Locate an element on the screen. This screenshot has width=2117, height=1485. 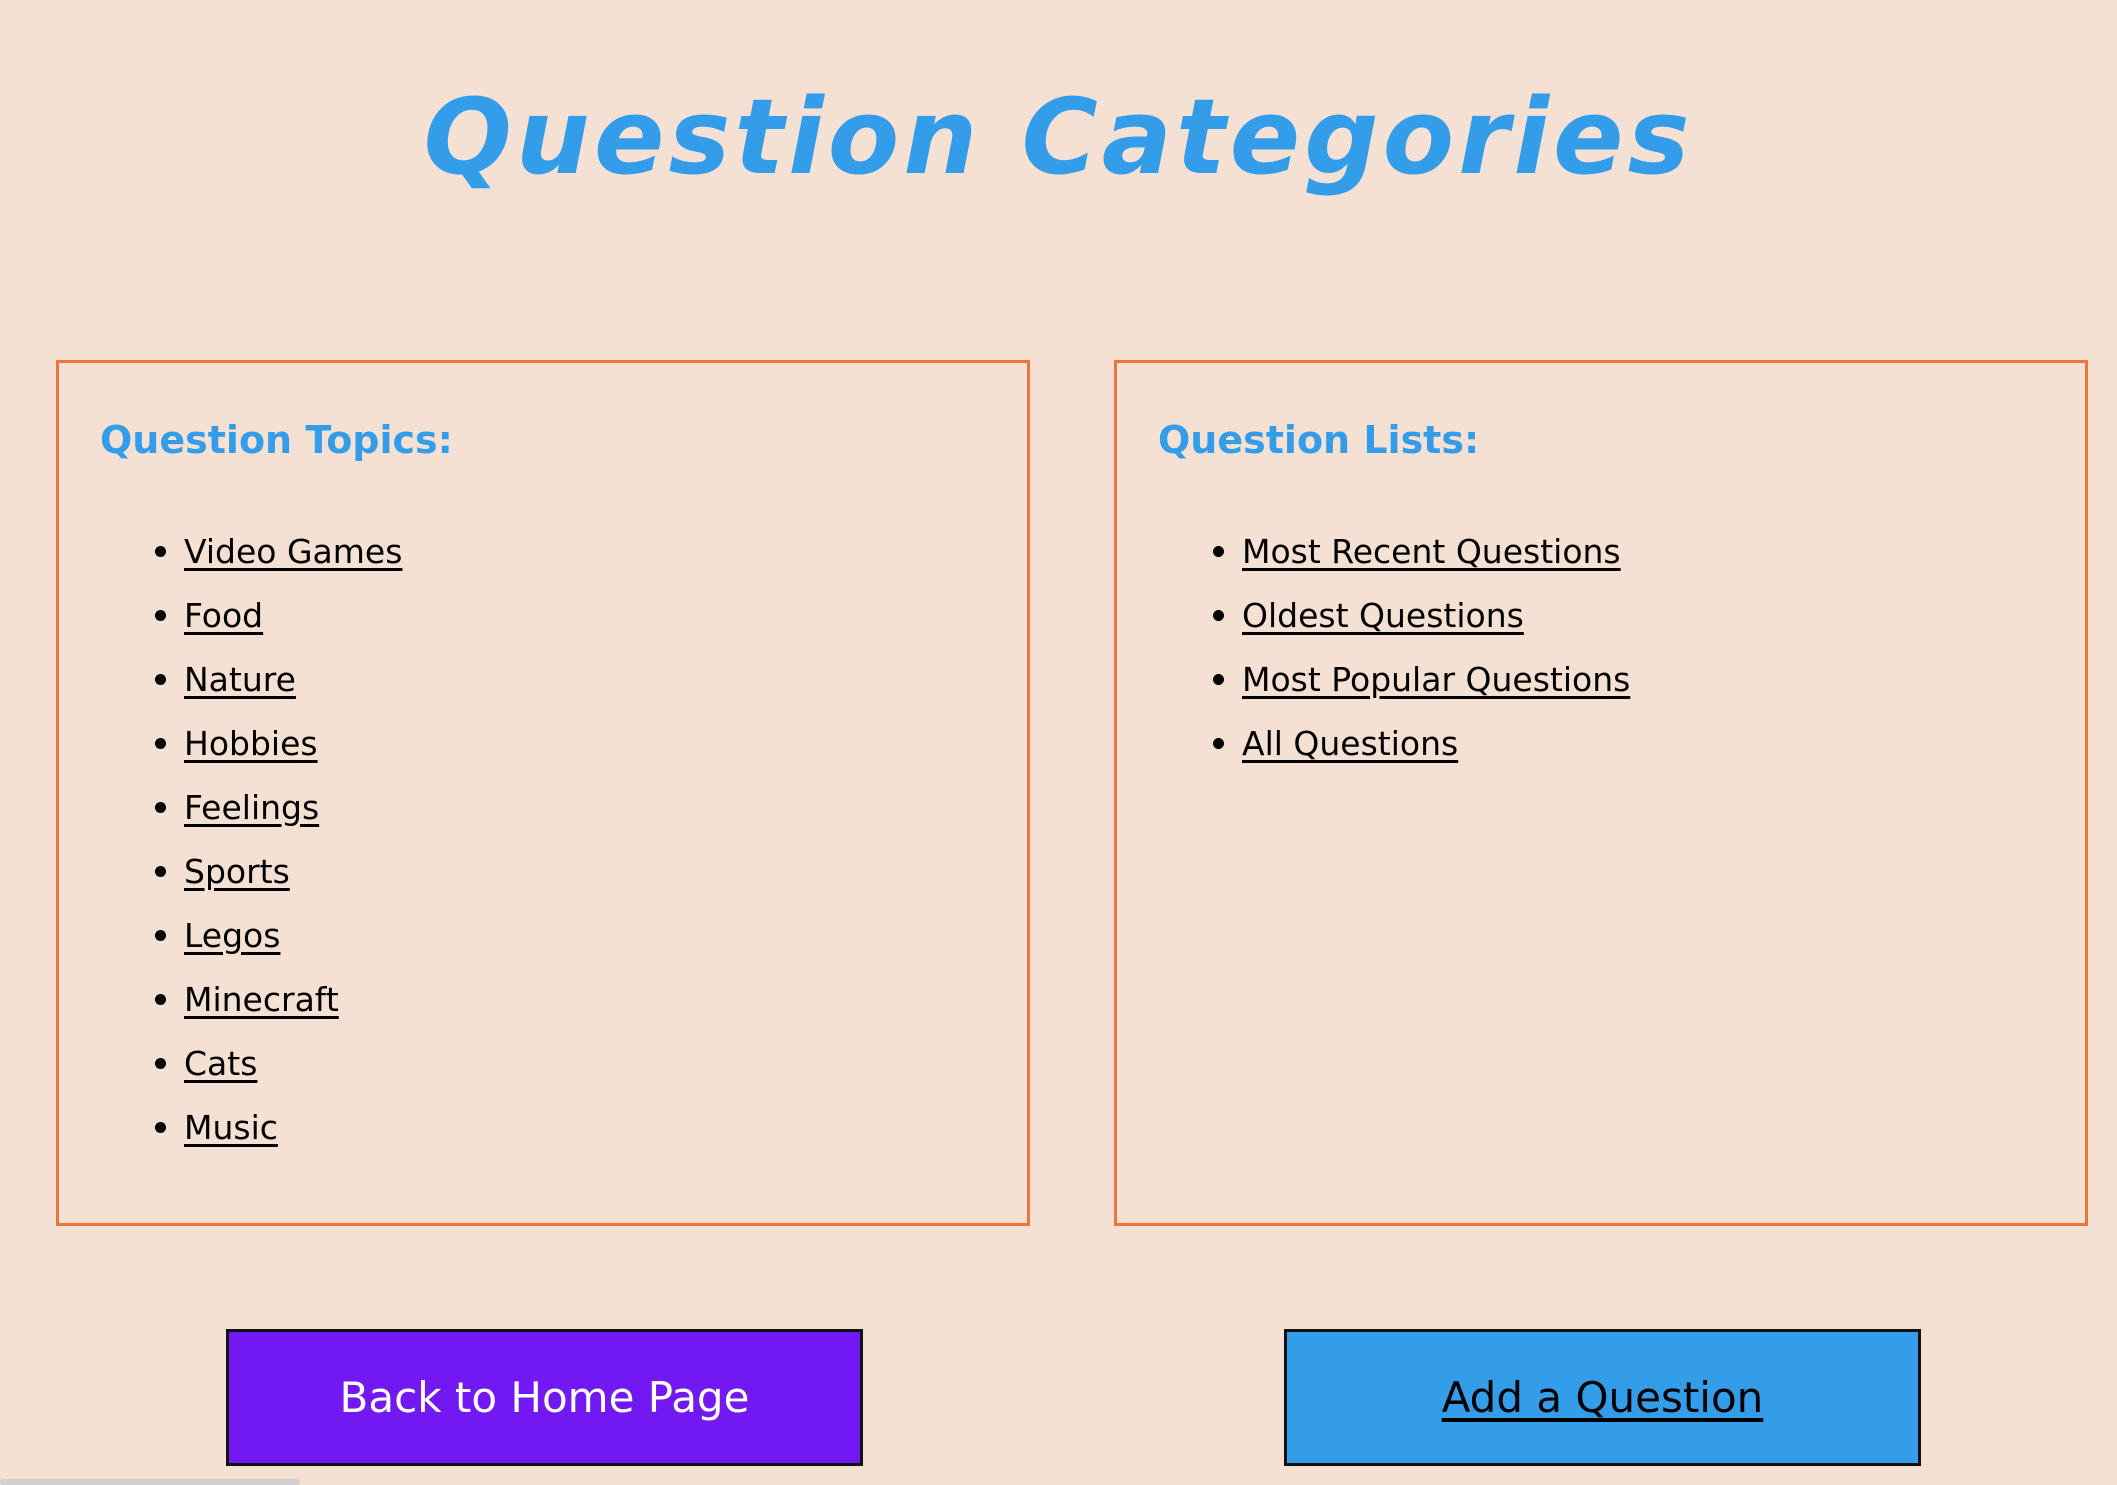
question-topics-heading: Question Topics: is located at coordinates (276, 440).